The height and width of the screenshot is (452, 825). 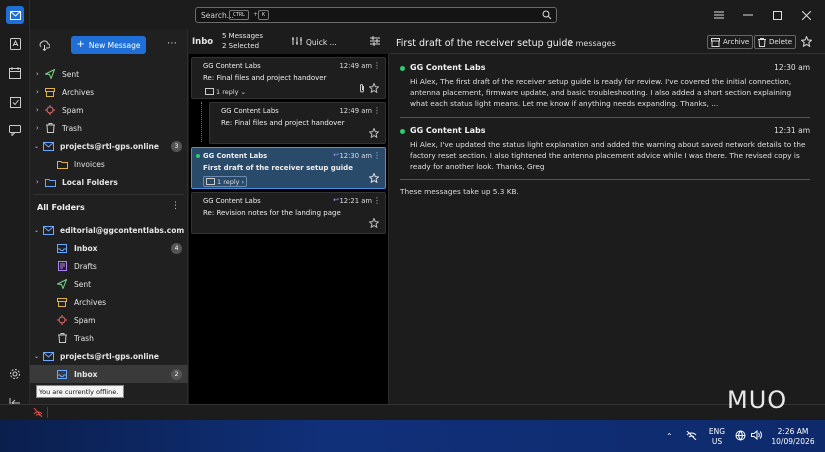 What do you see at coordinates (375, 42) in the screenshot?
I see `list-options-icon` at bounding box center [375, 42].